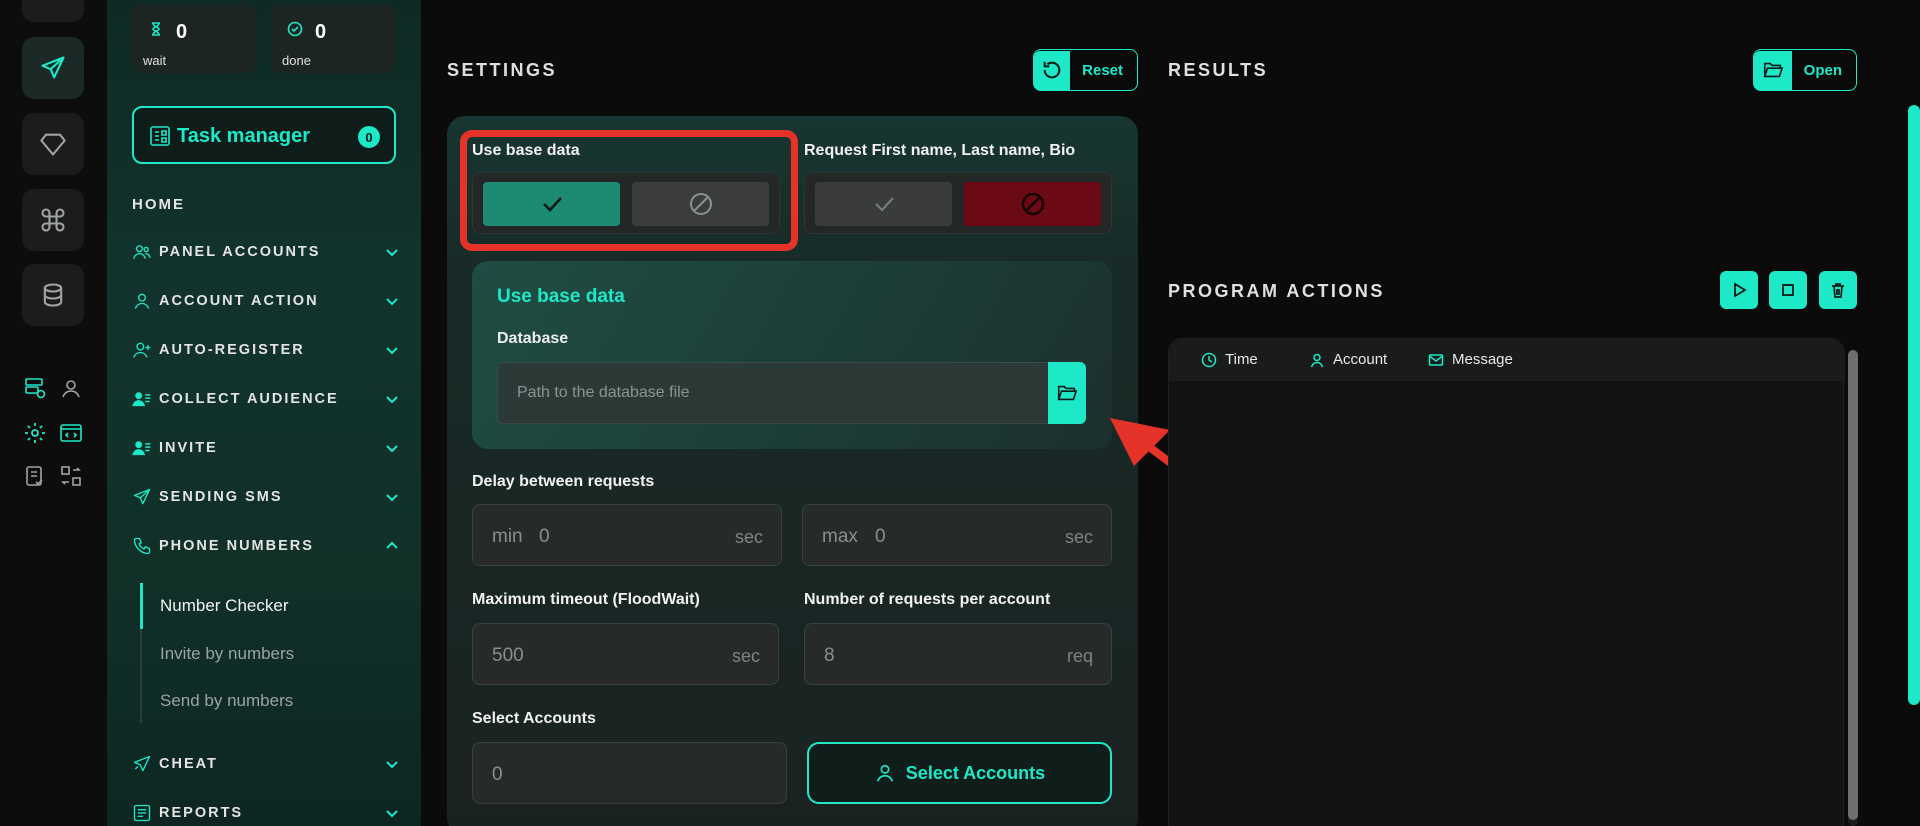  What do you see at coordinates (507, 536) in the screenshot?
I see `delay-min-prefix: min` at bounding box center [507, 536].